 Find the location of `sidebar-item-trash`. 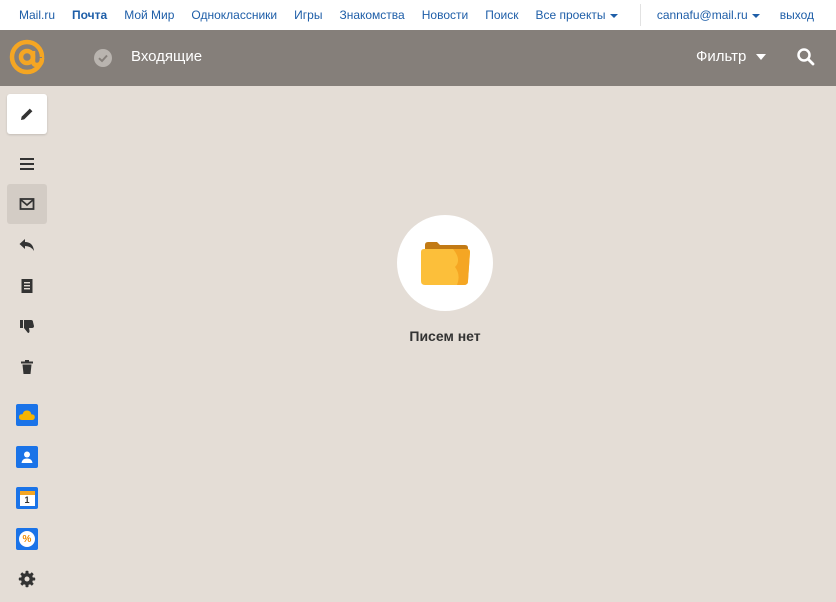

sidebar-item-trash is located at coordinates (27, 367).